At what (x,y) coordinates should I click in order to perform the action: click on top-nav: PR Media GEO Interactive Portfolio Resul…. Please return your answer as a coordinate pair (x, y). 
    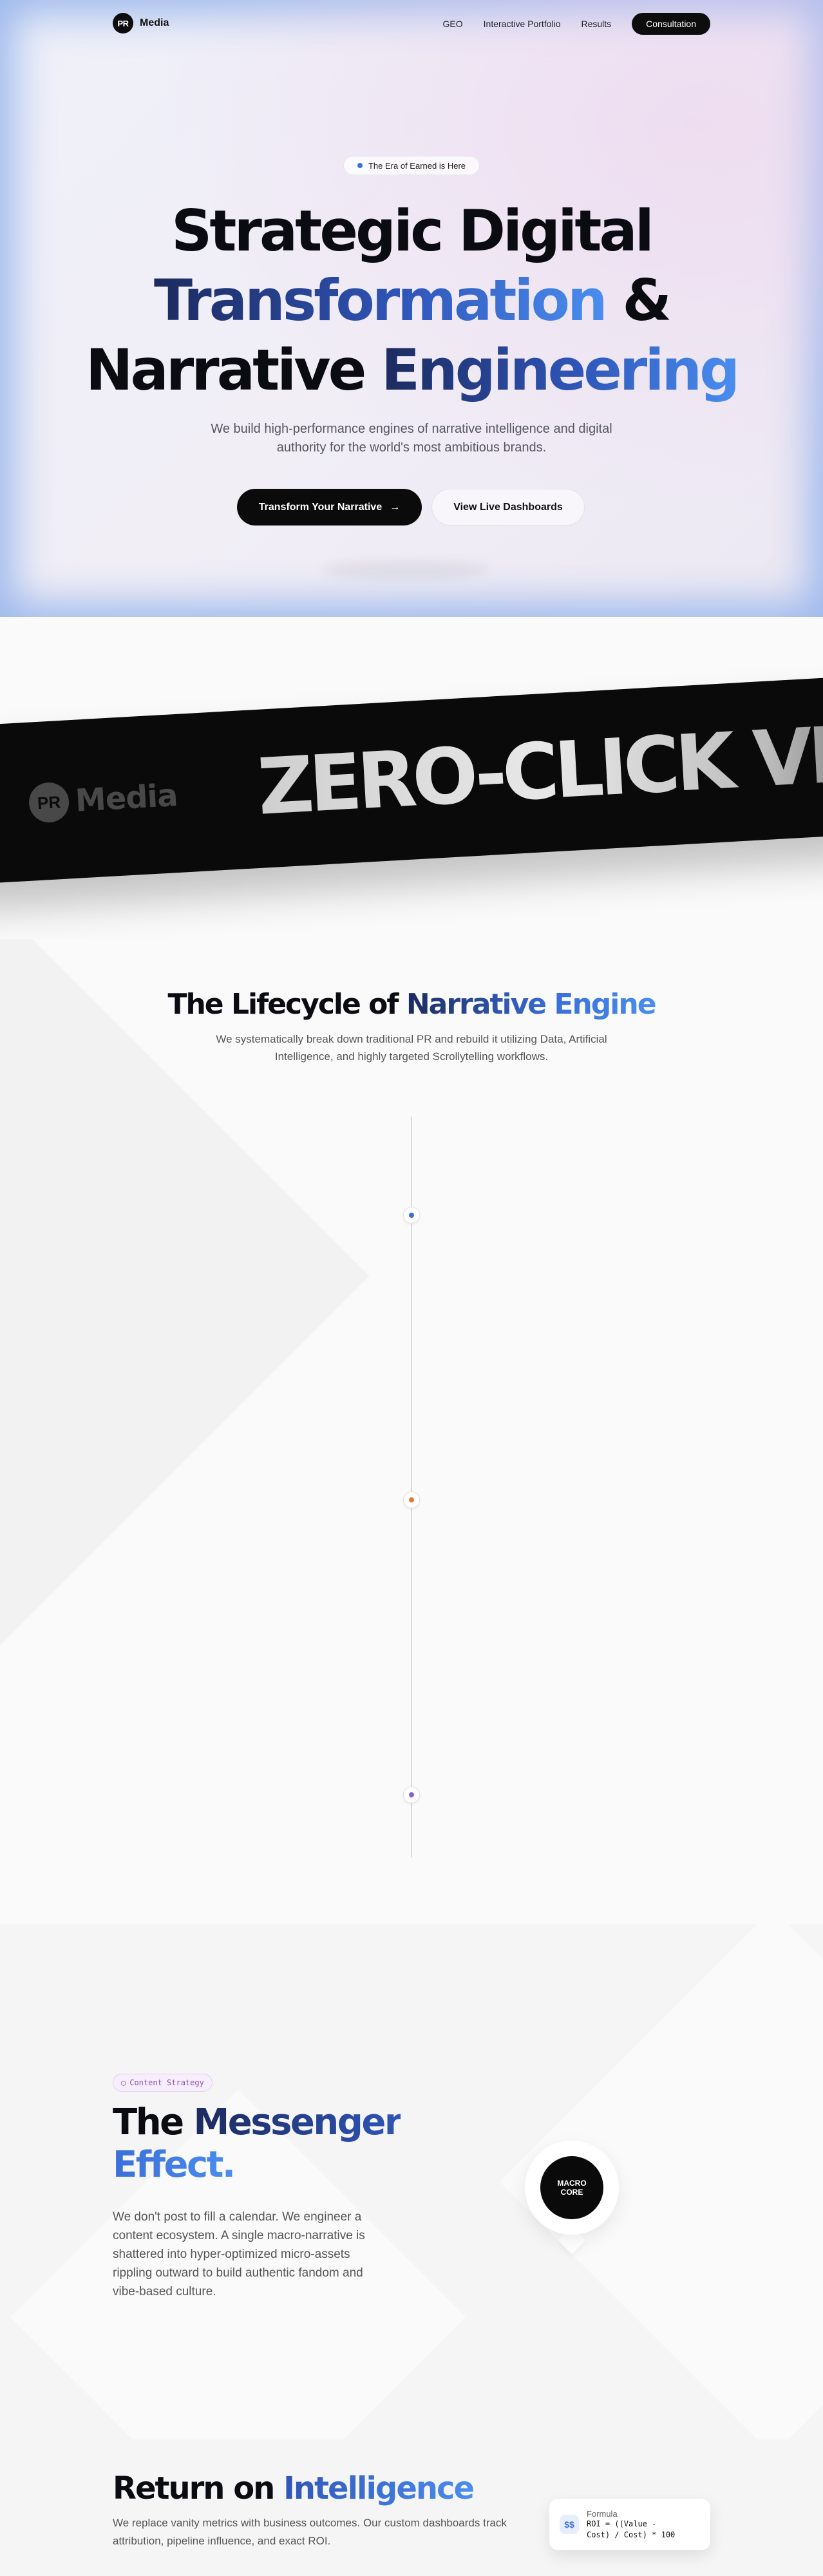
    Looking at the image, I should click on (411, 24).